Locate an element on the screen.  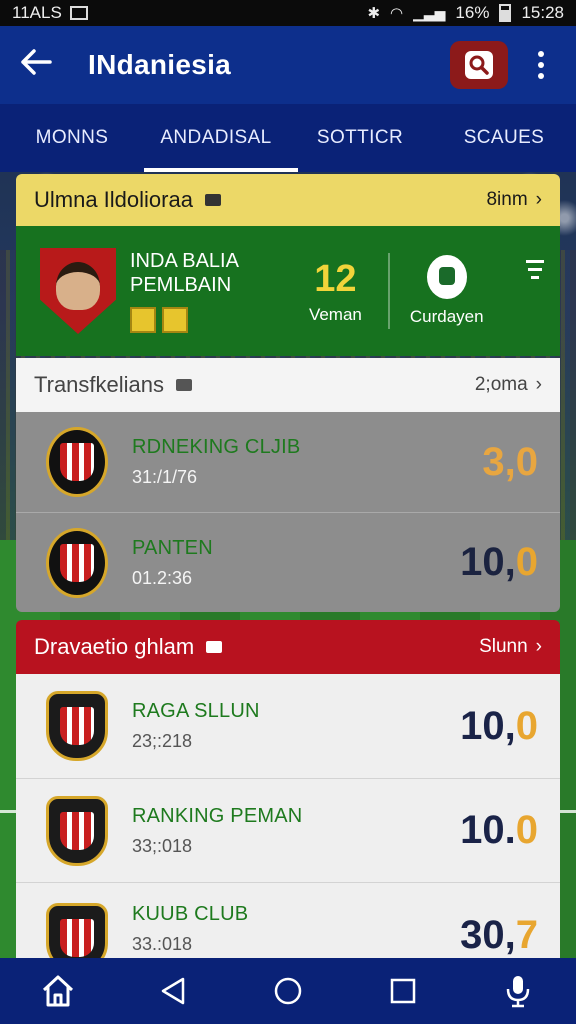
triangle-back-icon is located at coordinates (173, 991).